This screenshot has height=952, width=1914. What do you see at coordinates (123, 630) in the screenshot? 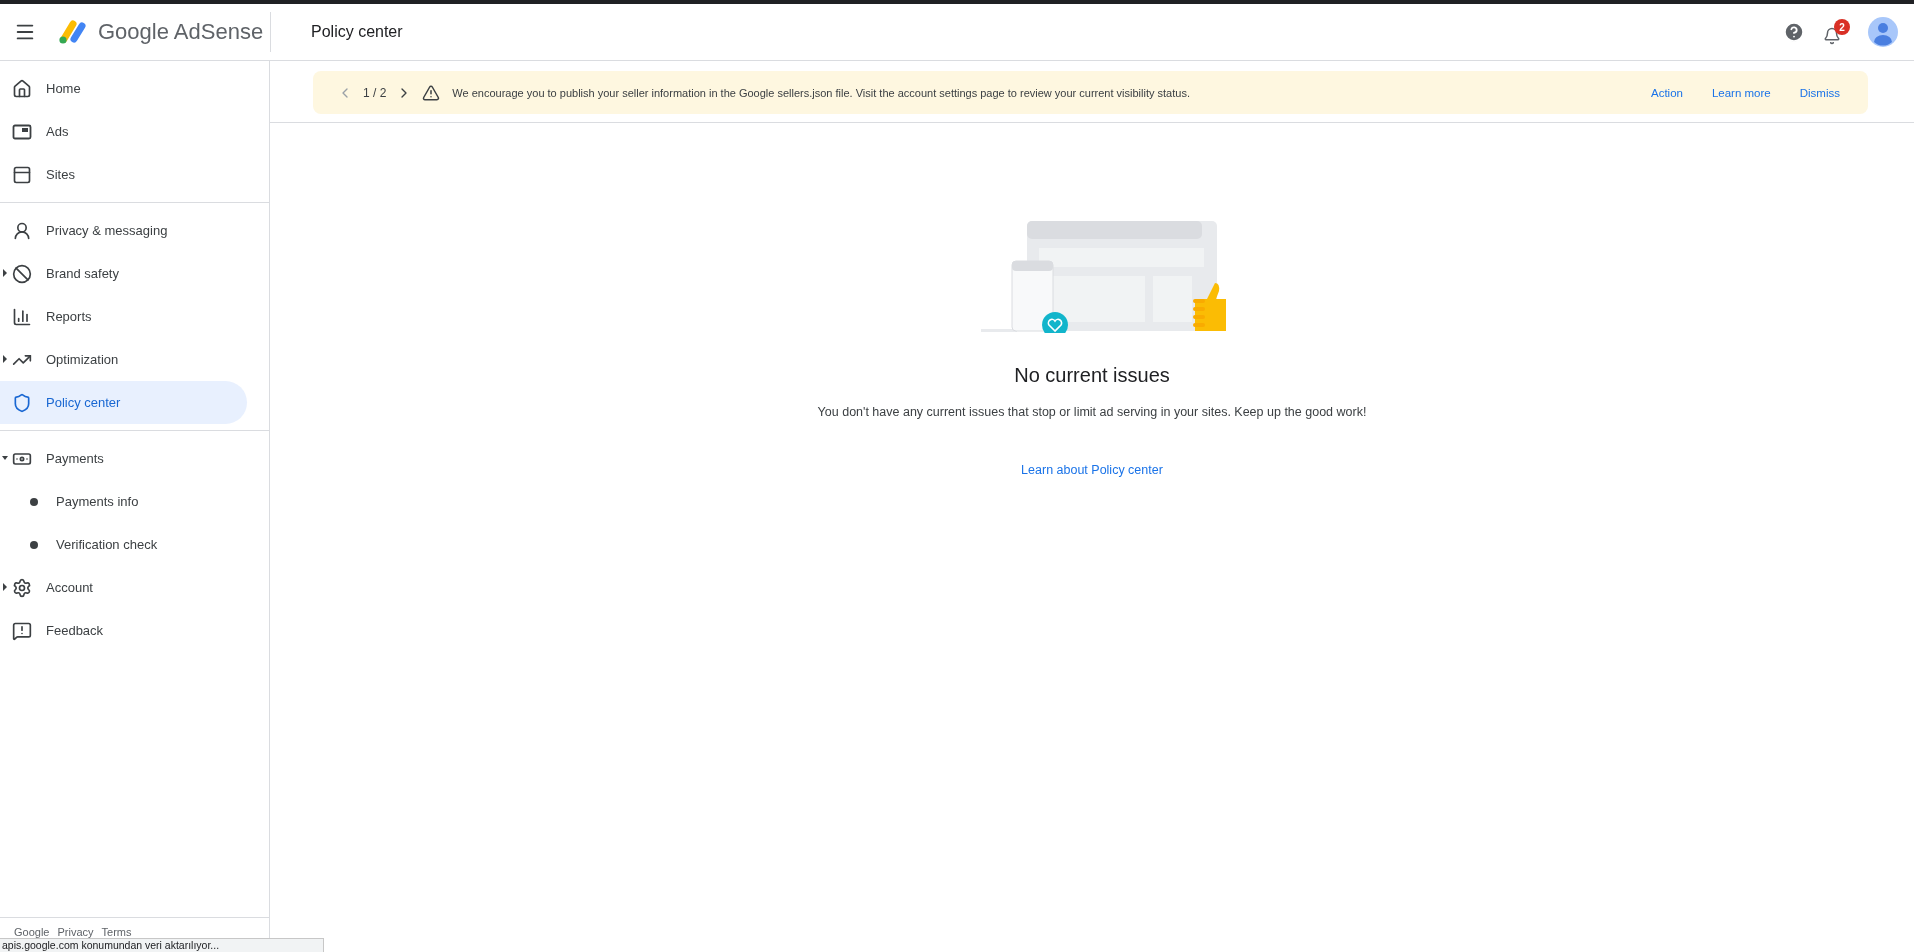
I see `nav-item: Feedback` at bounding box center [123, 630].